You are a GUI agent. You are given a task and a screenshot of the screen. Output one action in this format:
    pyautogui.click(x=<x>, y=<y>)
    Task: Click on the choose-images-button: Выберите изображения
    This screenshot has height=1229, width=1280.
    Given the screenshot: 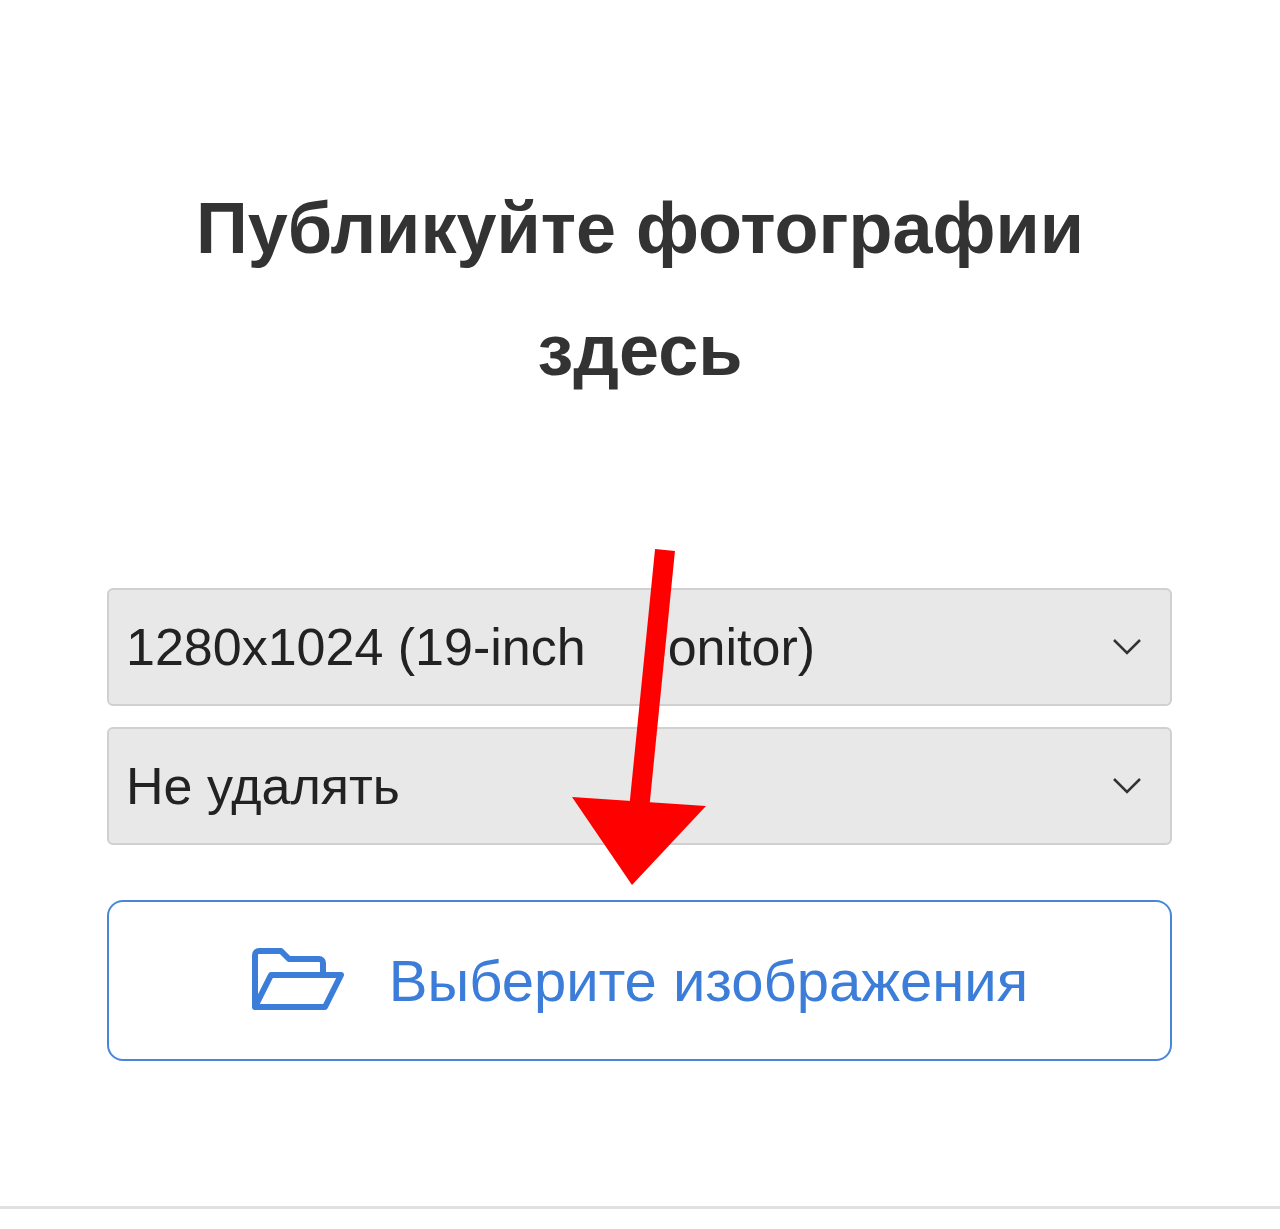 What is the action you would take?
    pyautogui.click(x=639, y=980)
    